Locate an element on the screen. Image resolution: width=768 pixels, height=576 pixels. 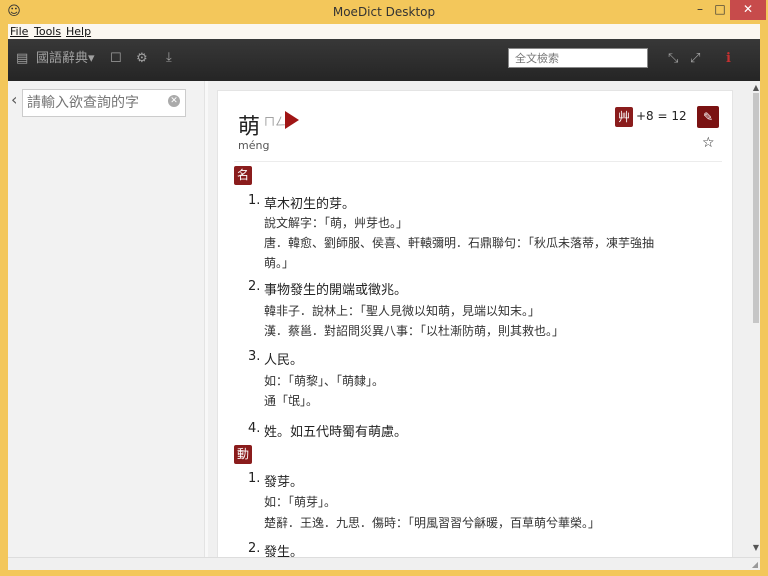
menu-tools: Tools is located at coordinates (47, 31).